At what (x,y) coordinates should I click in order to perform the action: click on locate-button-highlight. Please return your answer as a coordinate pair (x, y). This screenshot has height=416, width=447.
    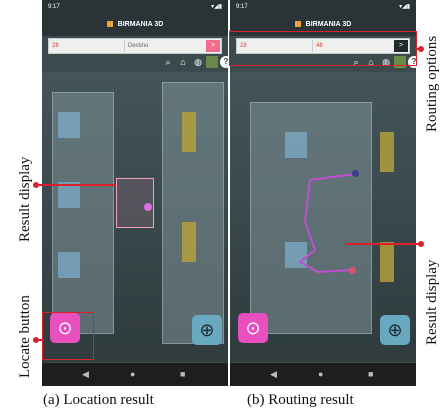
    Looking at the image, I should click on (68, 336).